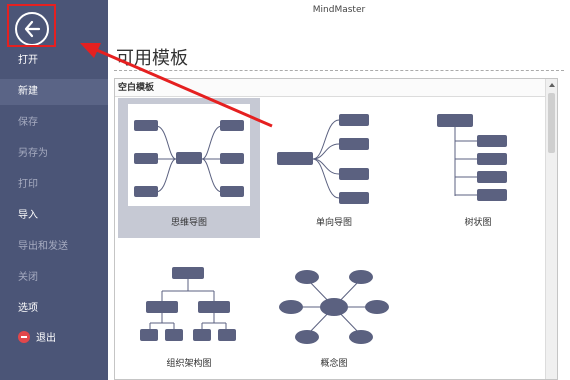 This screenshot has width=570, height=380. What do you see at coordinates (28, 60) in the screenshot?
I see `menu-item-label: 打开` at bounding box center [28, 60].